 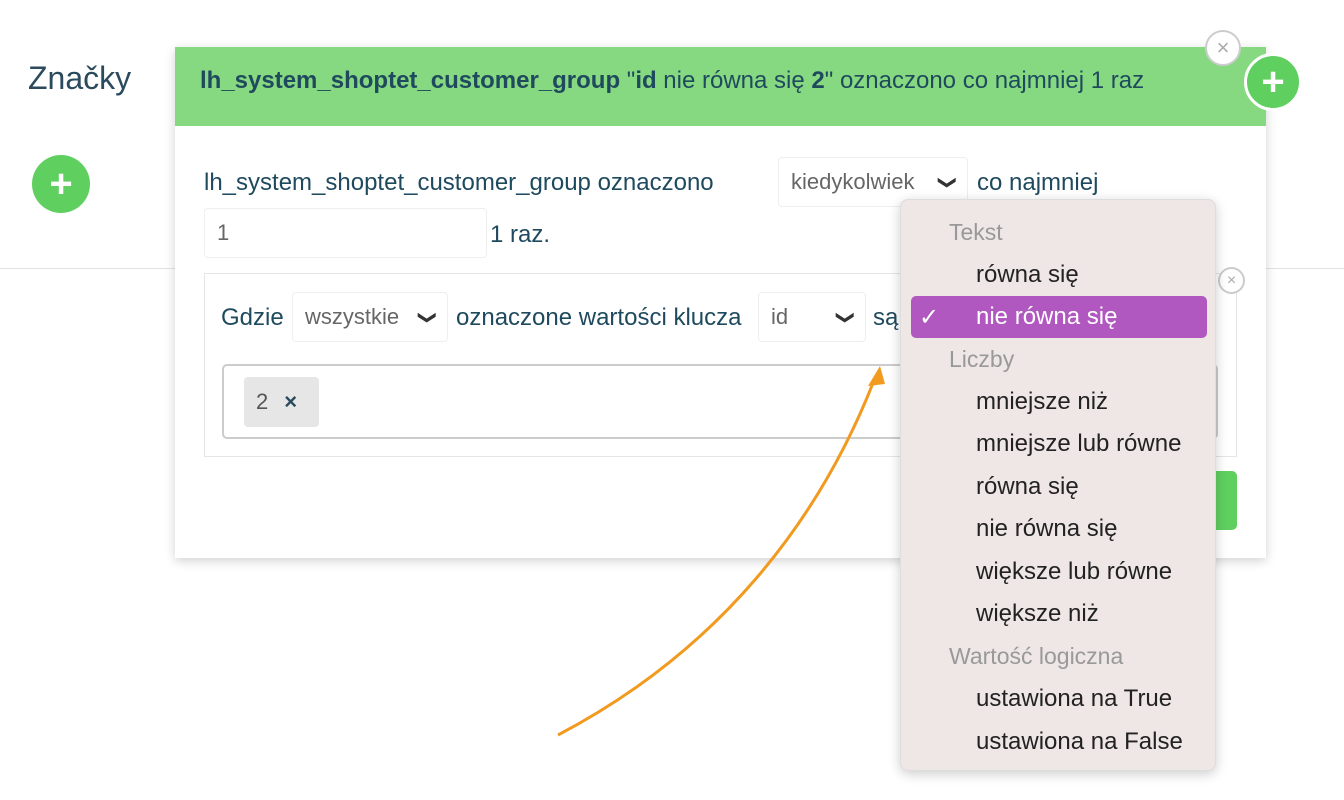 What do you see at coordinates (1037, 614) in the screenshot?
I see `option-greater-than: większe niż` at bounding box center [1037, 614].